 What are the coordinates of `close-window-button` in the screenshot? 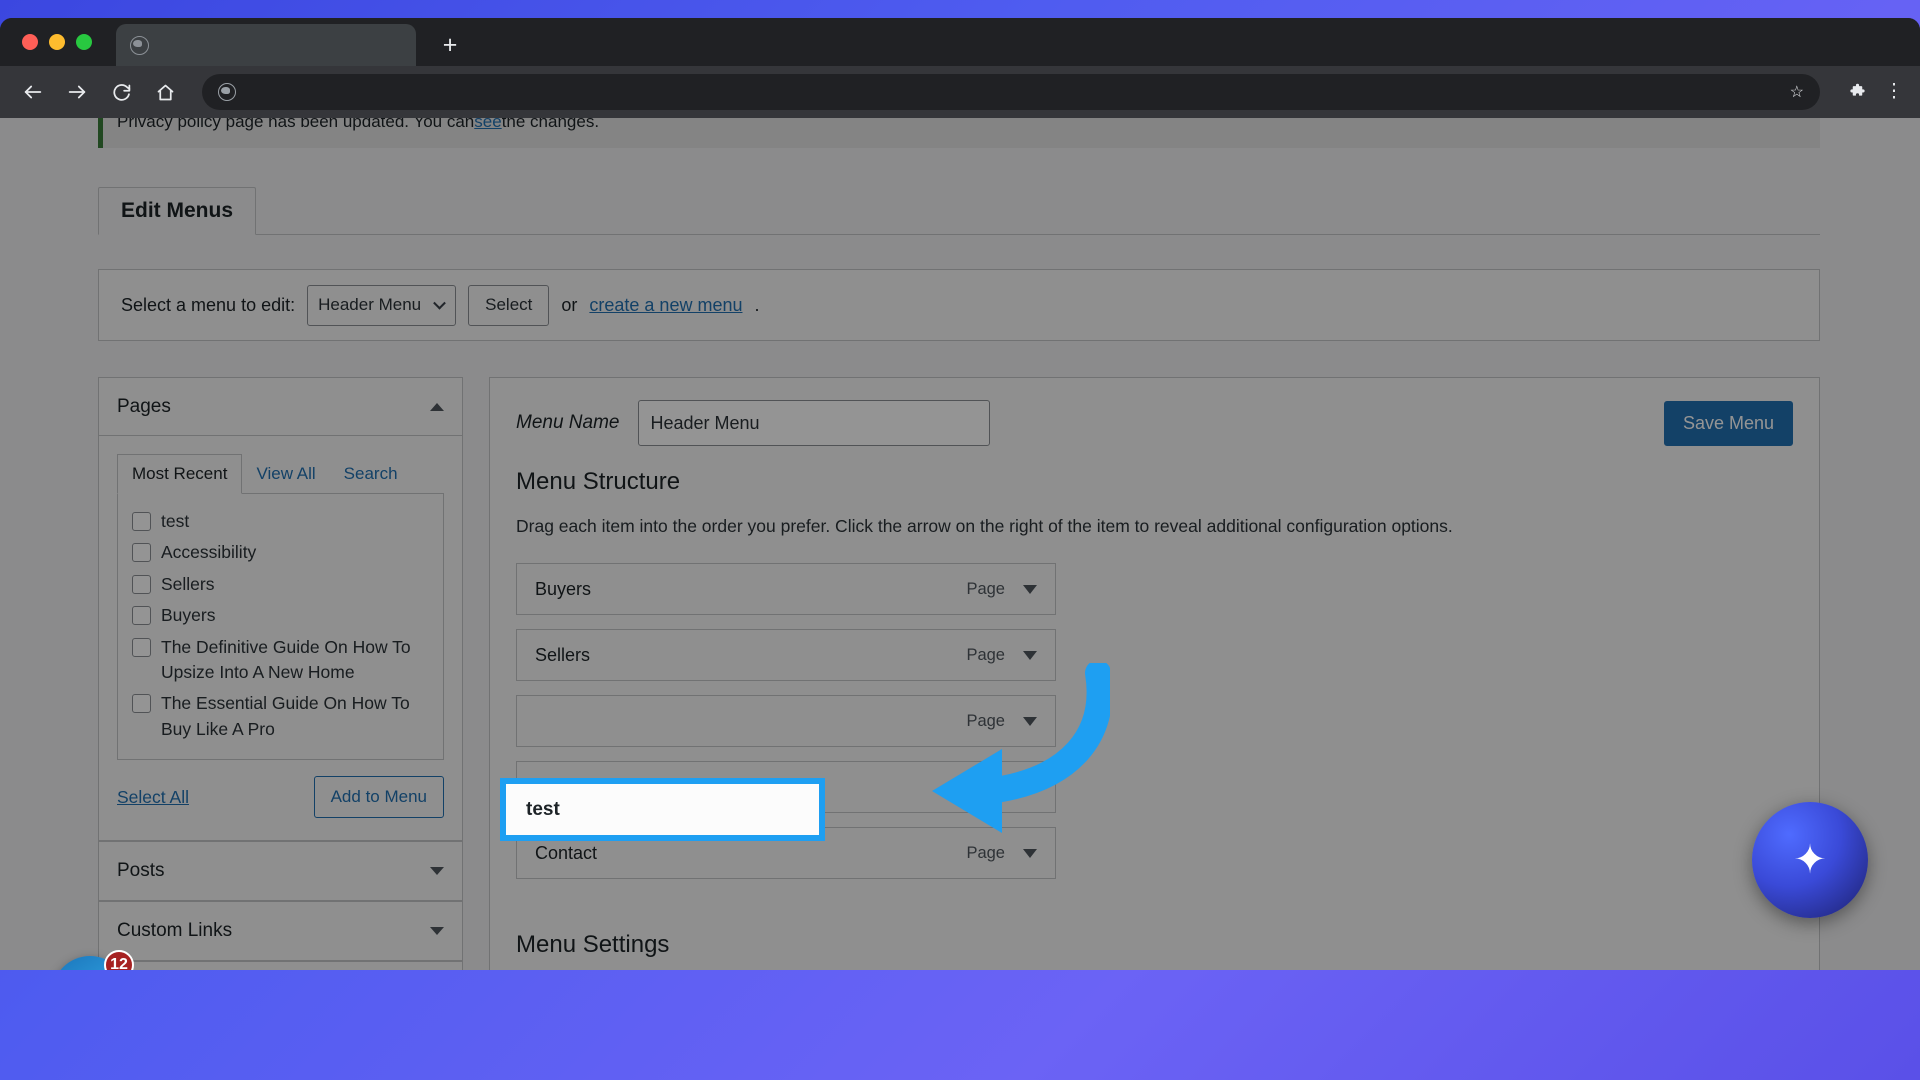 It's located at (30, 42).